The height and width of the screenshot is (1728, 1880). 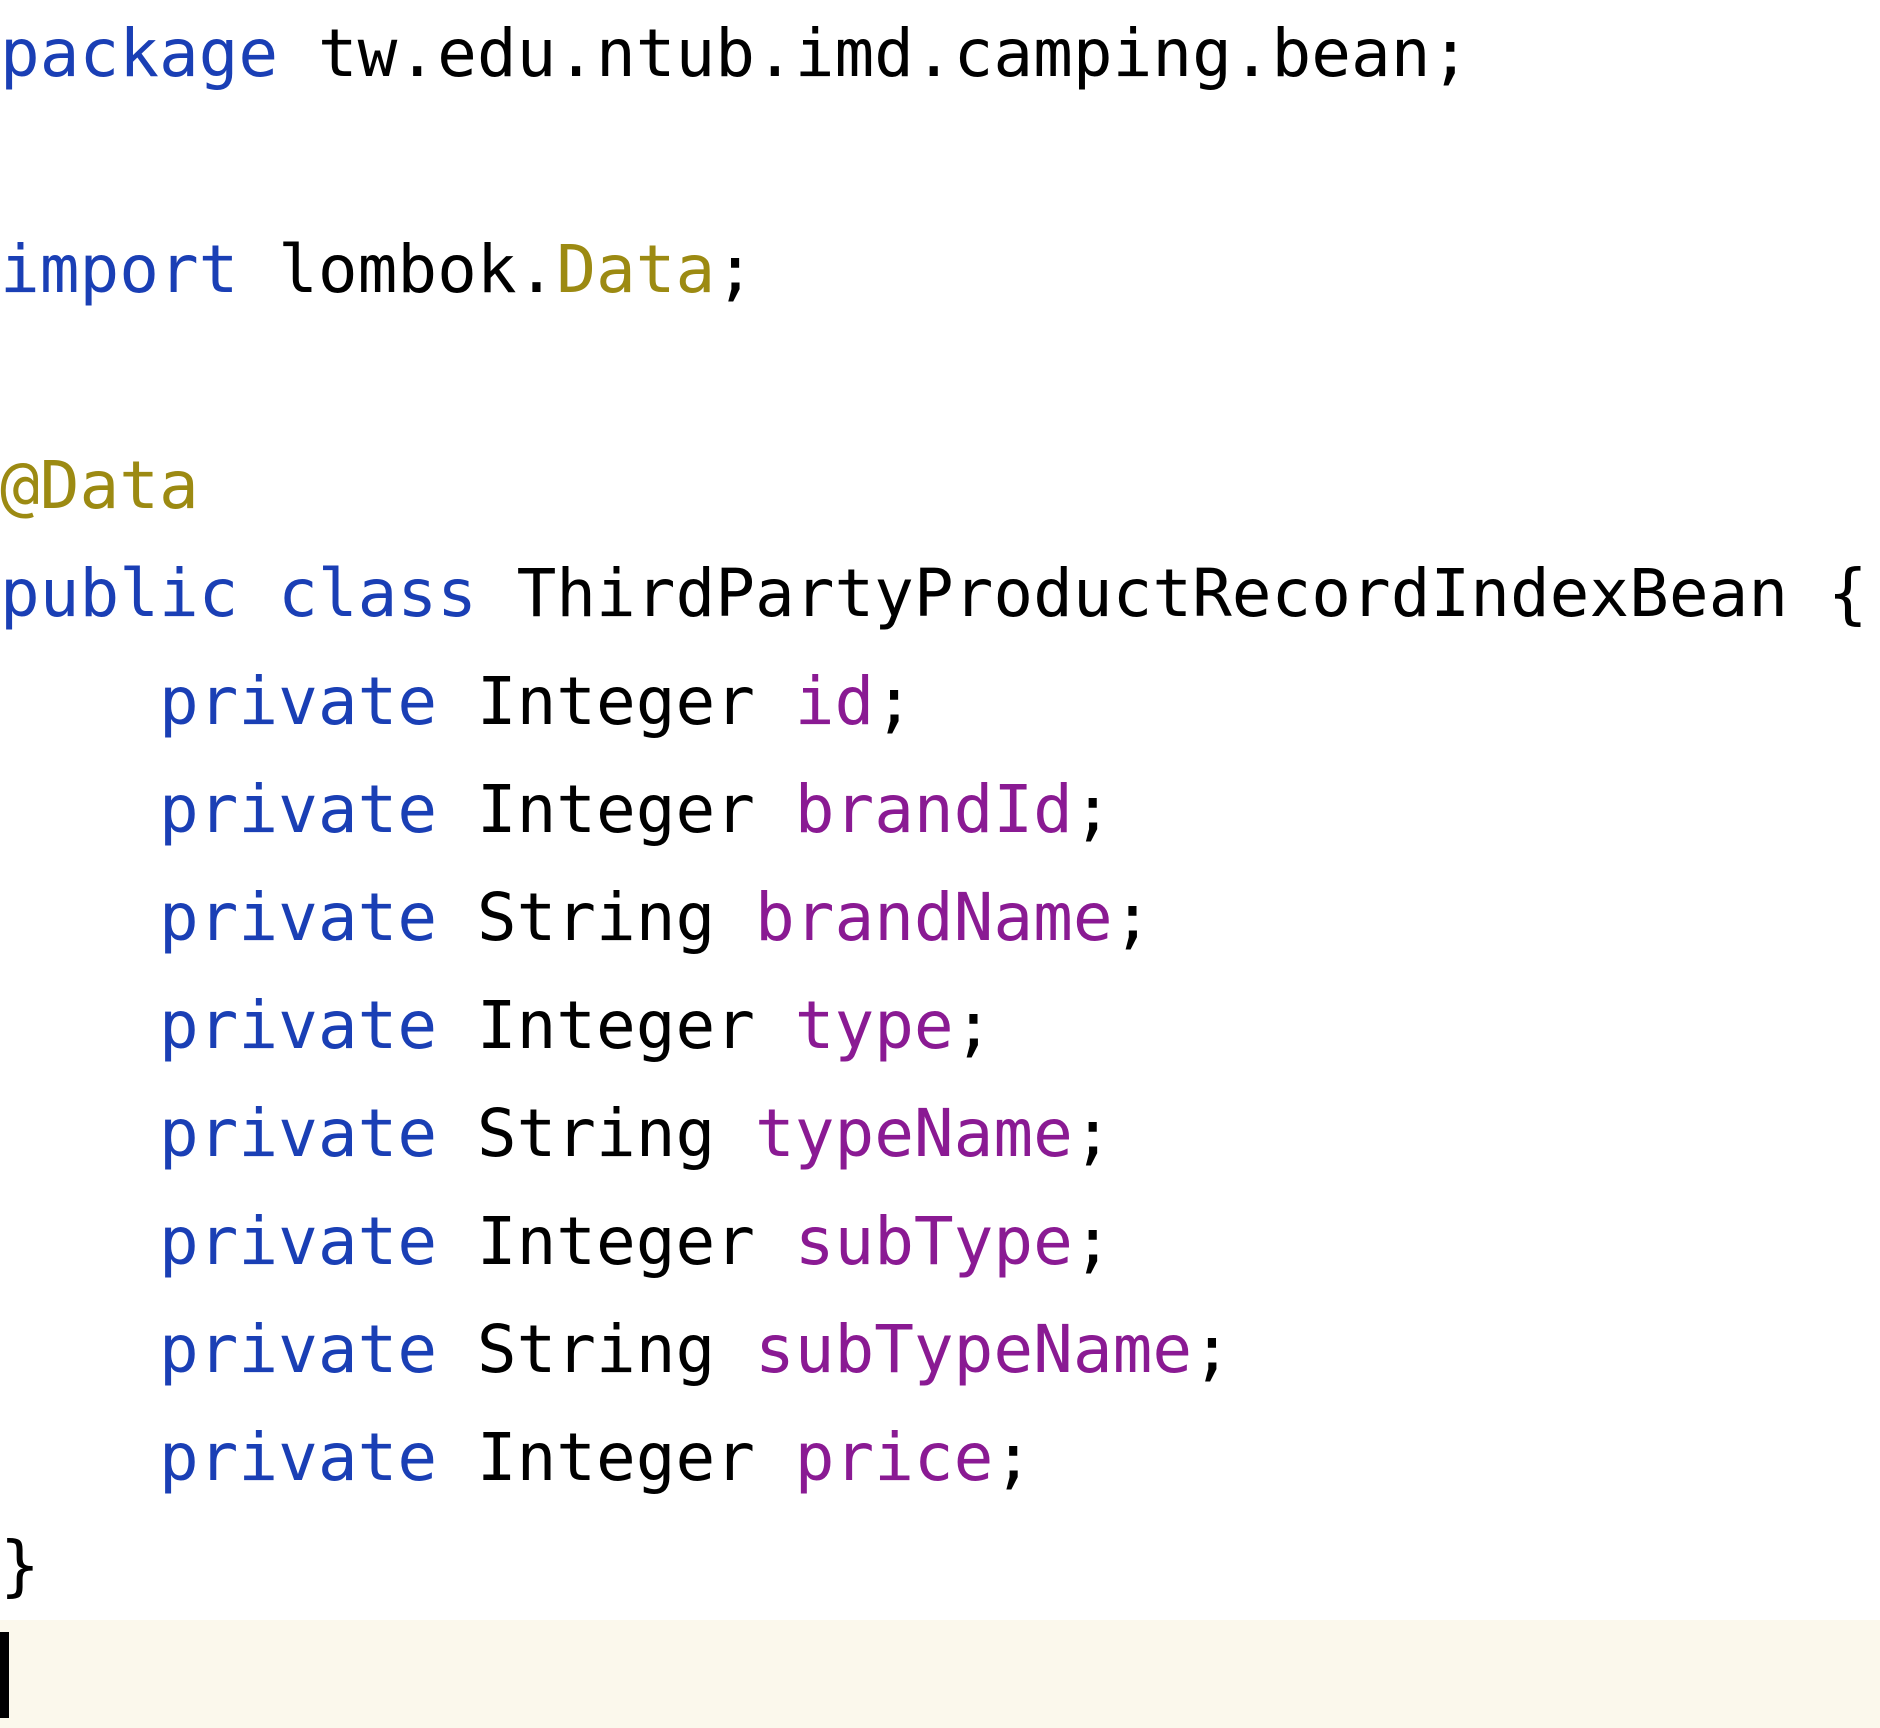 I want to click on code-line: private Integer subType;, so click(x=940, y=1242).